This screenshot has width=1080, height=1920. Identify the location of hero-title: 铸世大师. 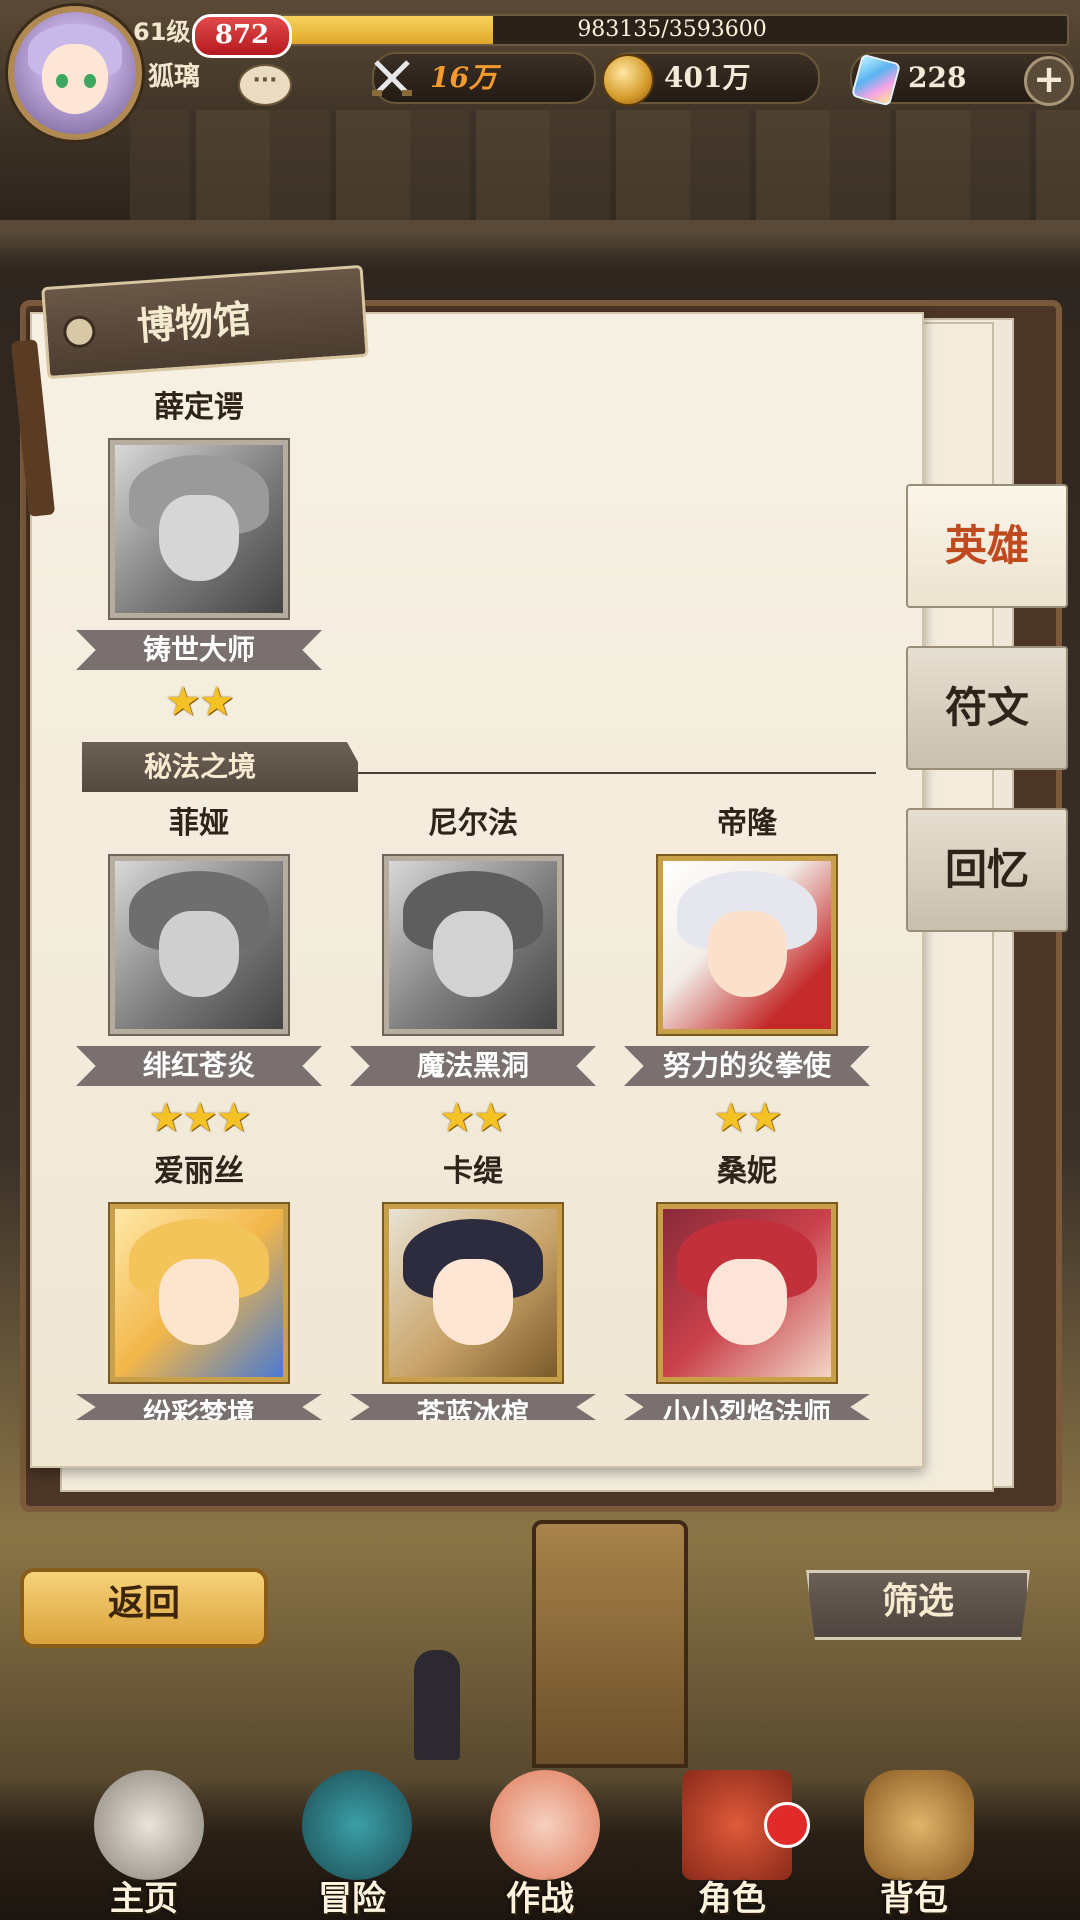
(199, 650).